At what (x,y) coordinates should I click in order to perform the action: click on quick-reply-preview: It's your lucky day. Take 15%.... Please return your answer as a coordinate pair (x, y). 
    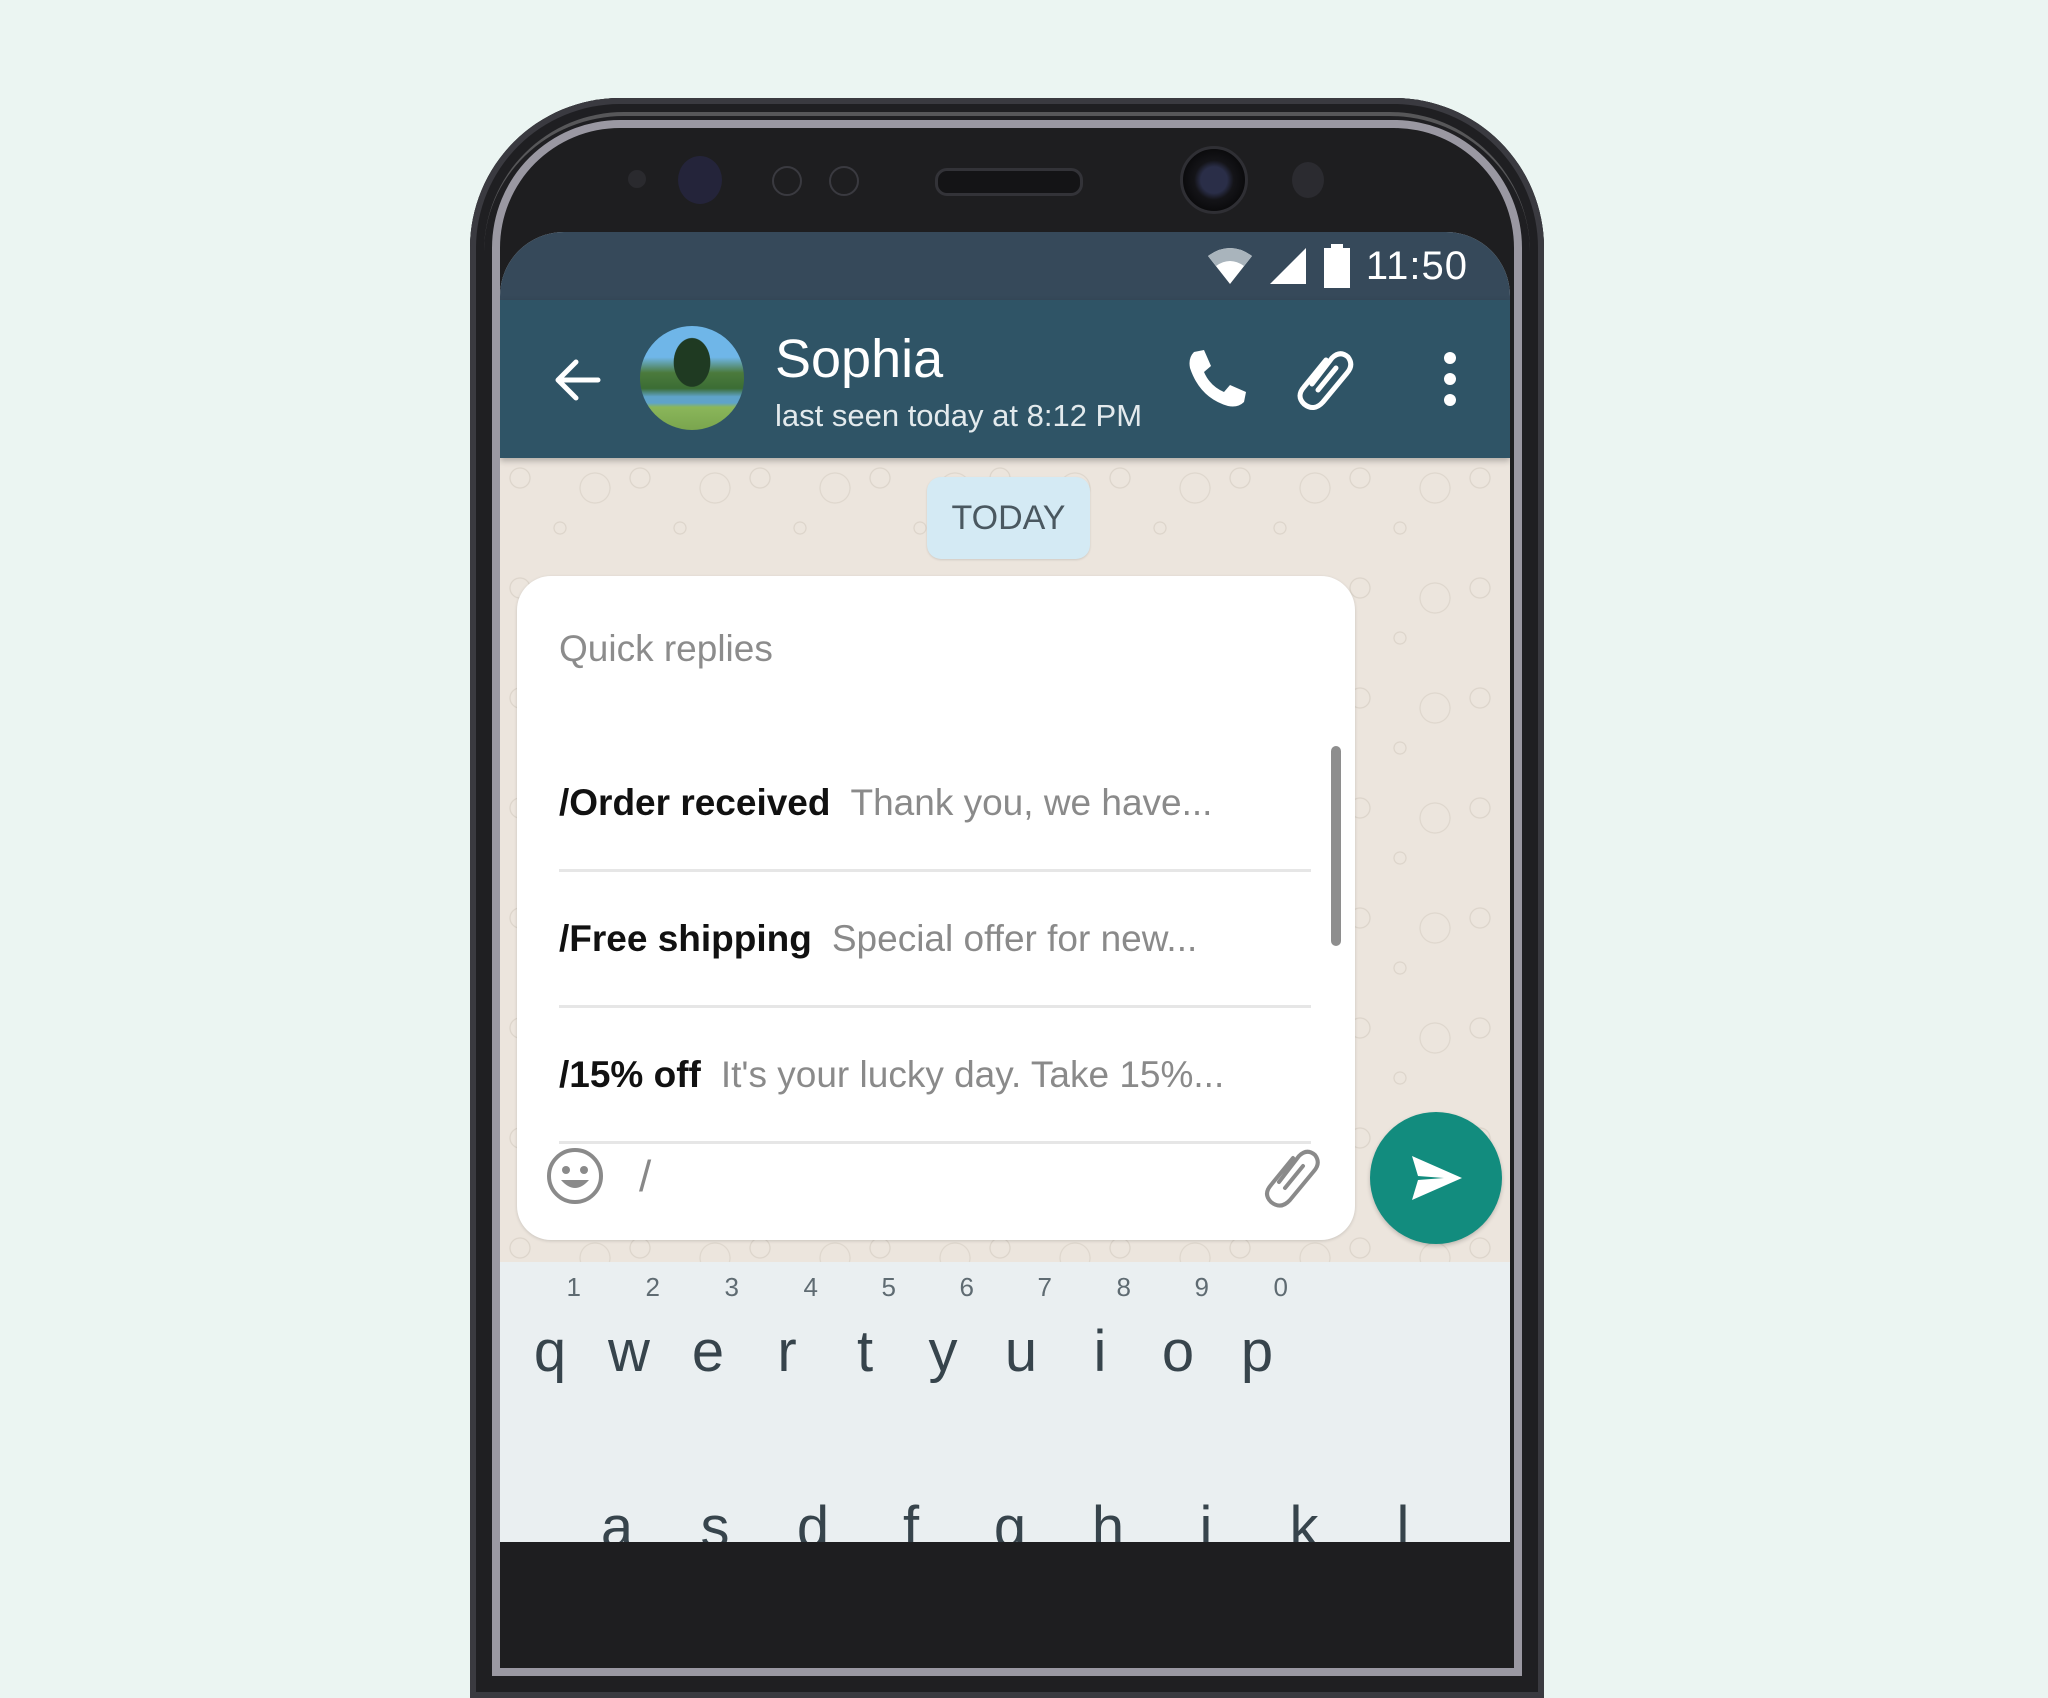
    Looking at the image, I should click on (972, 1074).